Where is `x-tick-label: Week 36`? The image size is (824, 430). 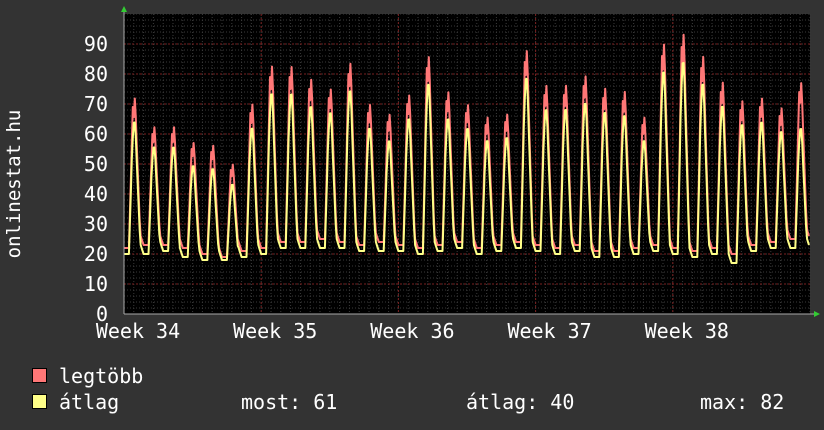 x-tick-label: Week 36 is located at coordinates (412, 331).